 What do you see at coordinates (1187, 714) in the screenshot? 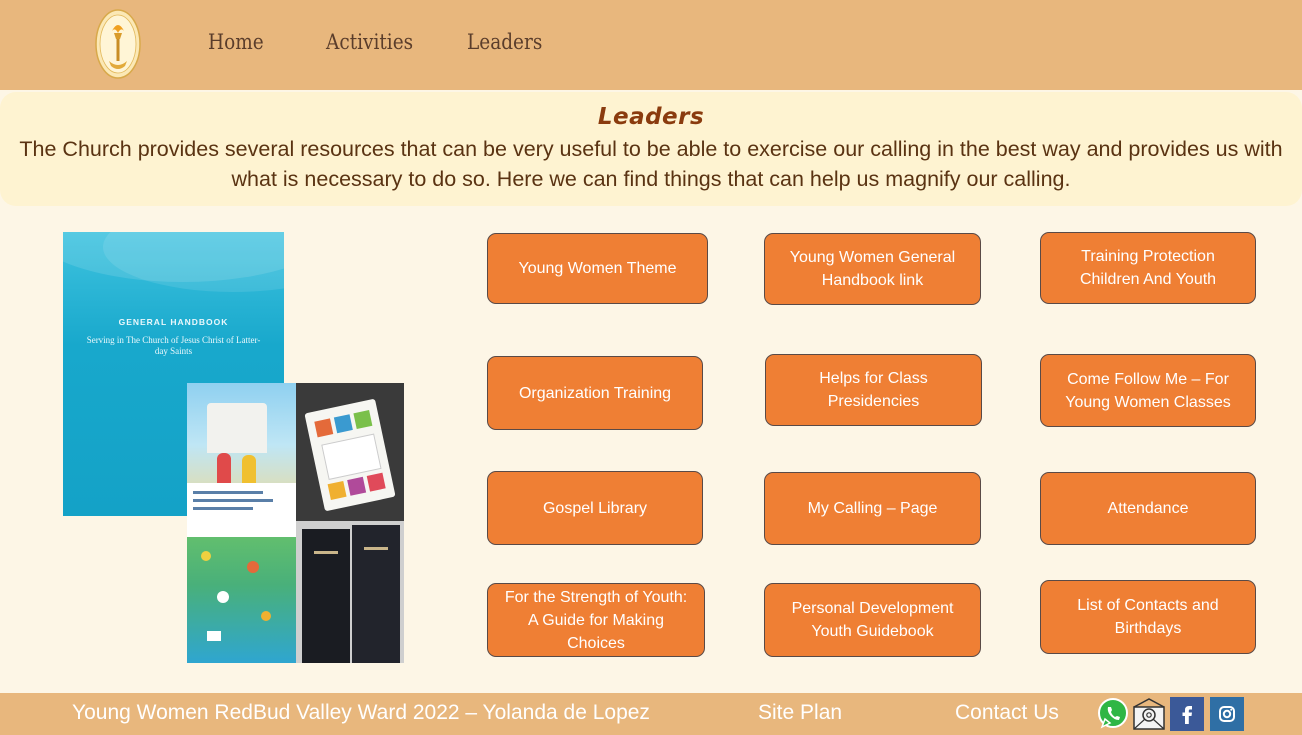
I see `facebook-icon` at bounding box center [1187, 714].